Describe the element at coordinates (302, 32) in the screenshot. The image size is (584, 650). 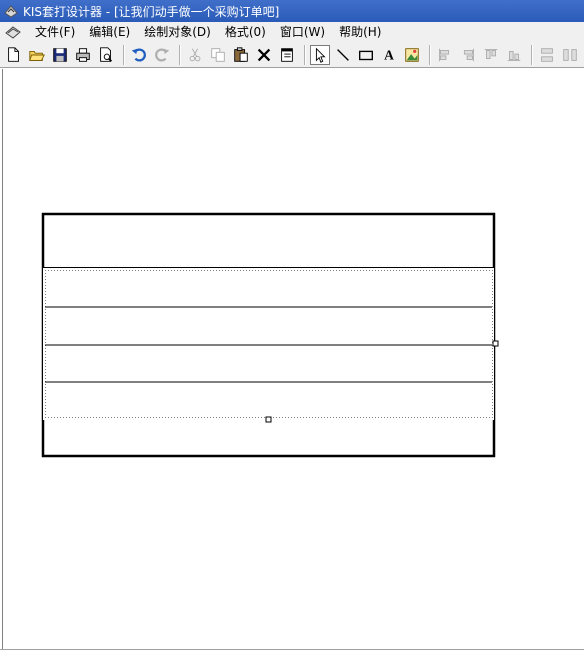
I see `menu-window: 窗口(W)` at that location.